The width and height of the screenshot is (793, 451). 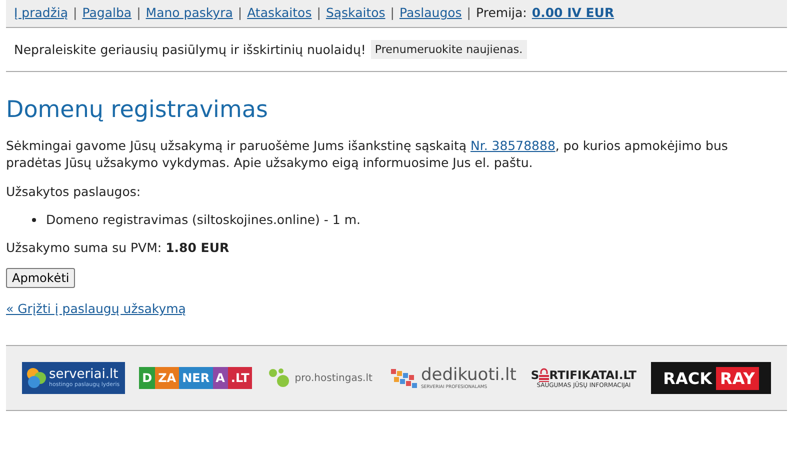 I want to click on services-label: Užsakytos paslaugos:, so click(x=74, y=191).